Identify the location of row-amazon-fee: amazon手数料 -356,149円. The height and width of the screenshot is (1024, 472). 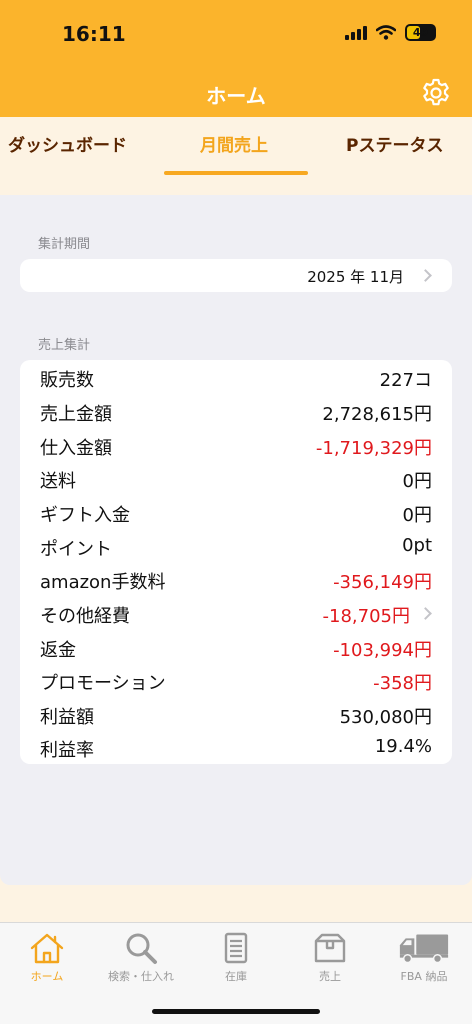
(236, 579).